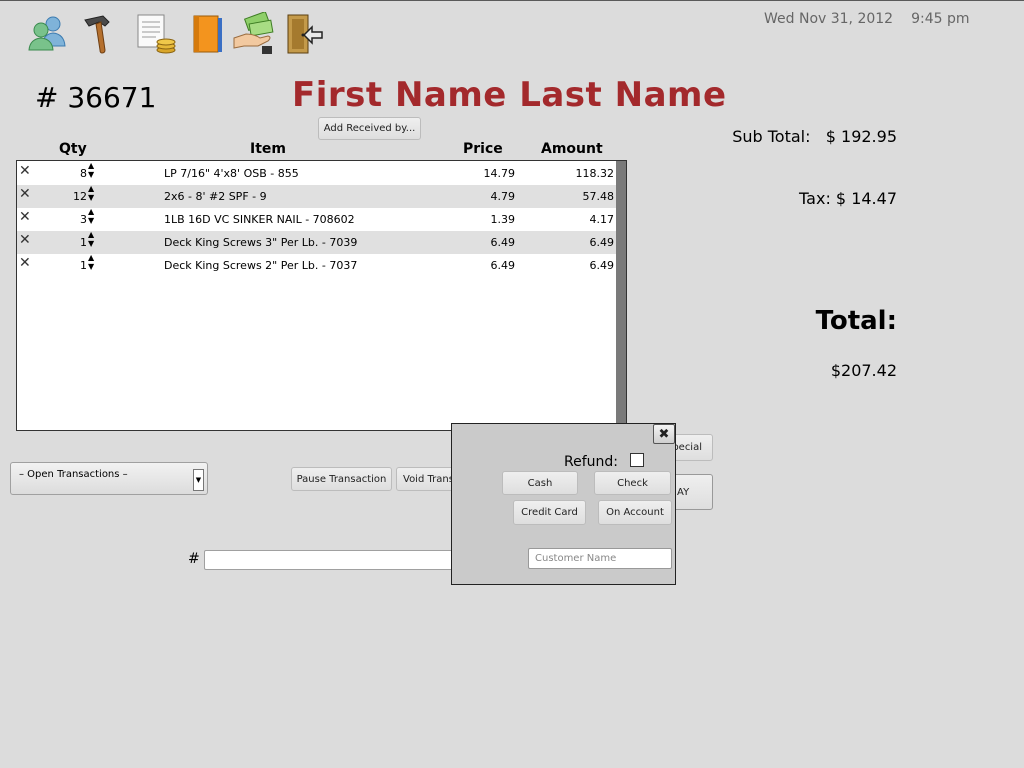  Describe the element at coordinates (848, 198) in the screenshot. I see `tax: Tax: $ 14.47` at that location.